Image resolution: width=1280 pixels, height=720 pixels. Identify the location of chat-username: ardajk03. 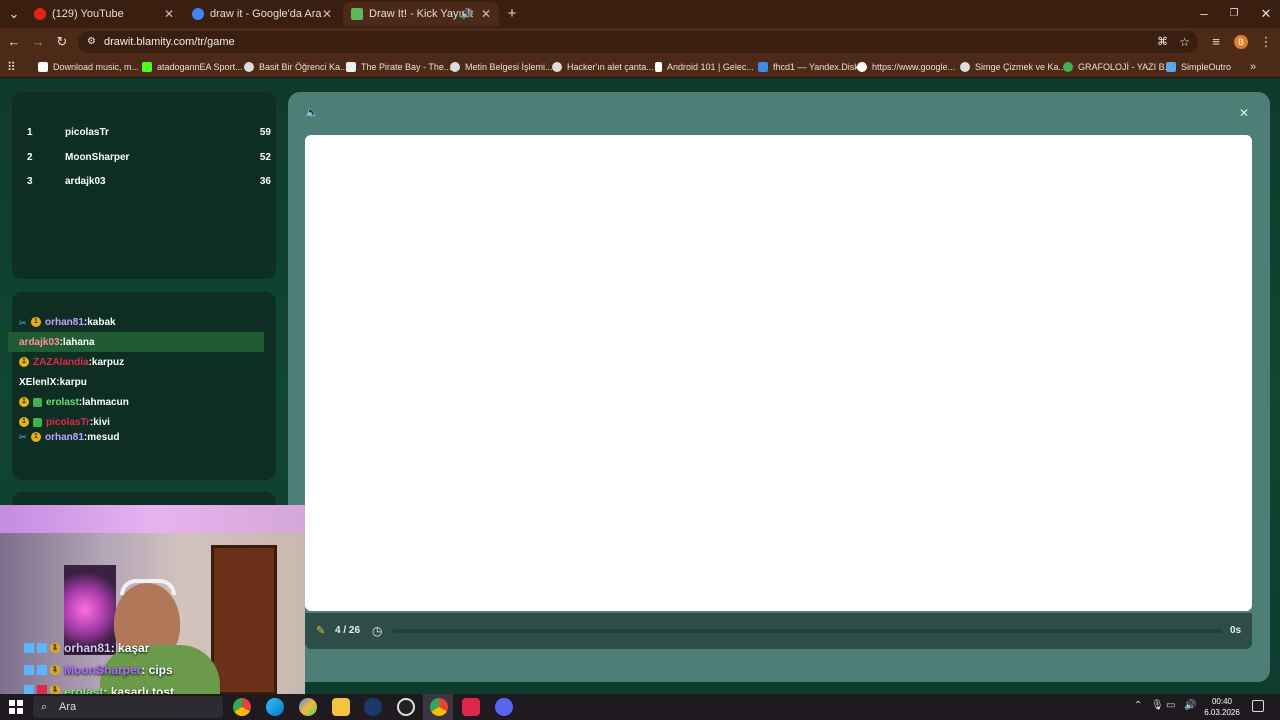
(39, 342).